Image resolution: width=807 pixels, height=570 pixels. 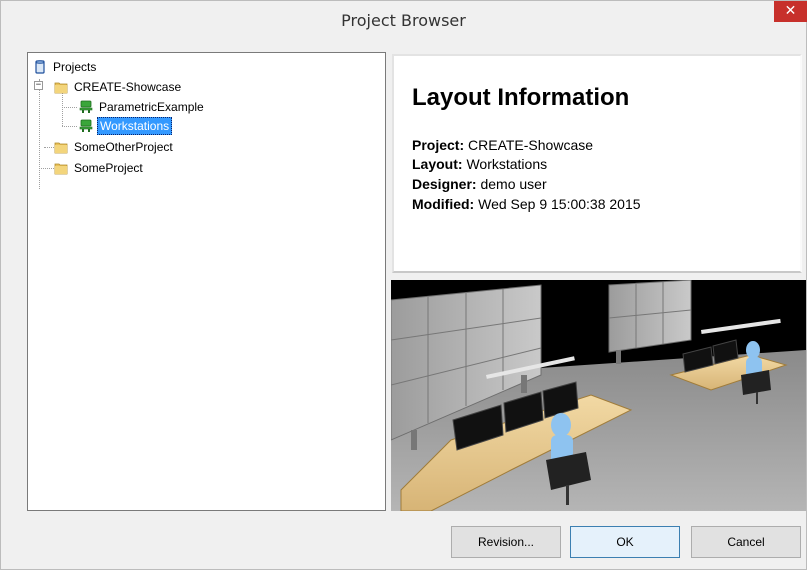 I want to click on info-label: Modified:, so click(x=443, y=204).